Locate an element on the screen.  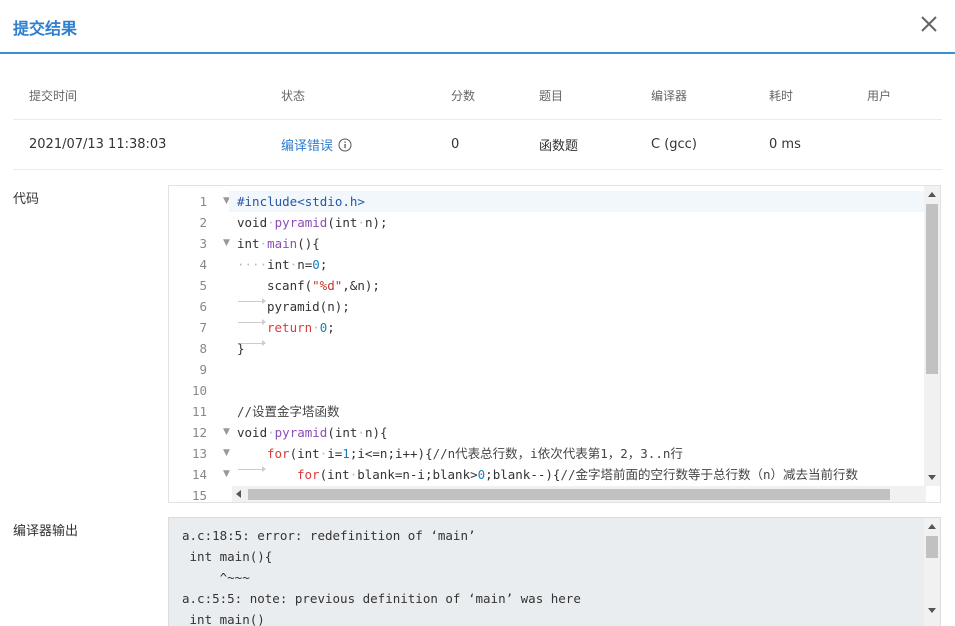
code-line: //设置金字塔函数 is located at coordinates (581, 411).